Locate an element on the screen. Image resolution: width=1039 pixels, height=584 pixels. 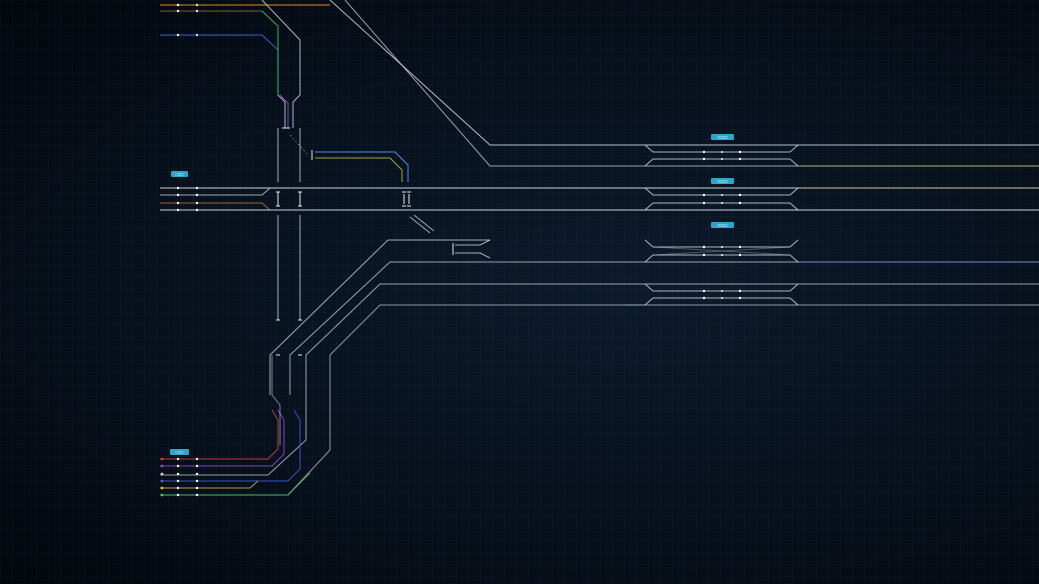
track-top-white-b is located at coordinates (281, 111).